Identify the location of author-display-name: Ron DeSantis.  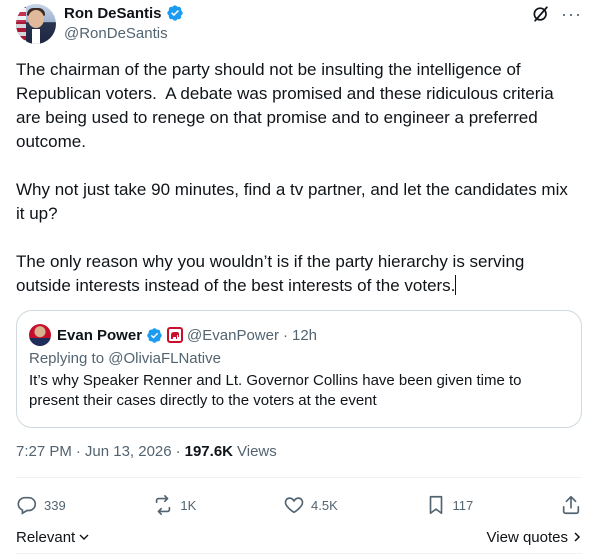
(113, 13).